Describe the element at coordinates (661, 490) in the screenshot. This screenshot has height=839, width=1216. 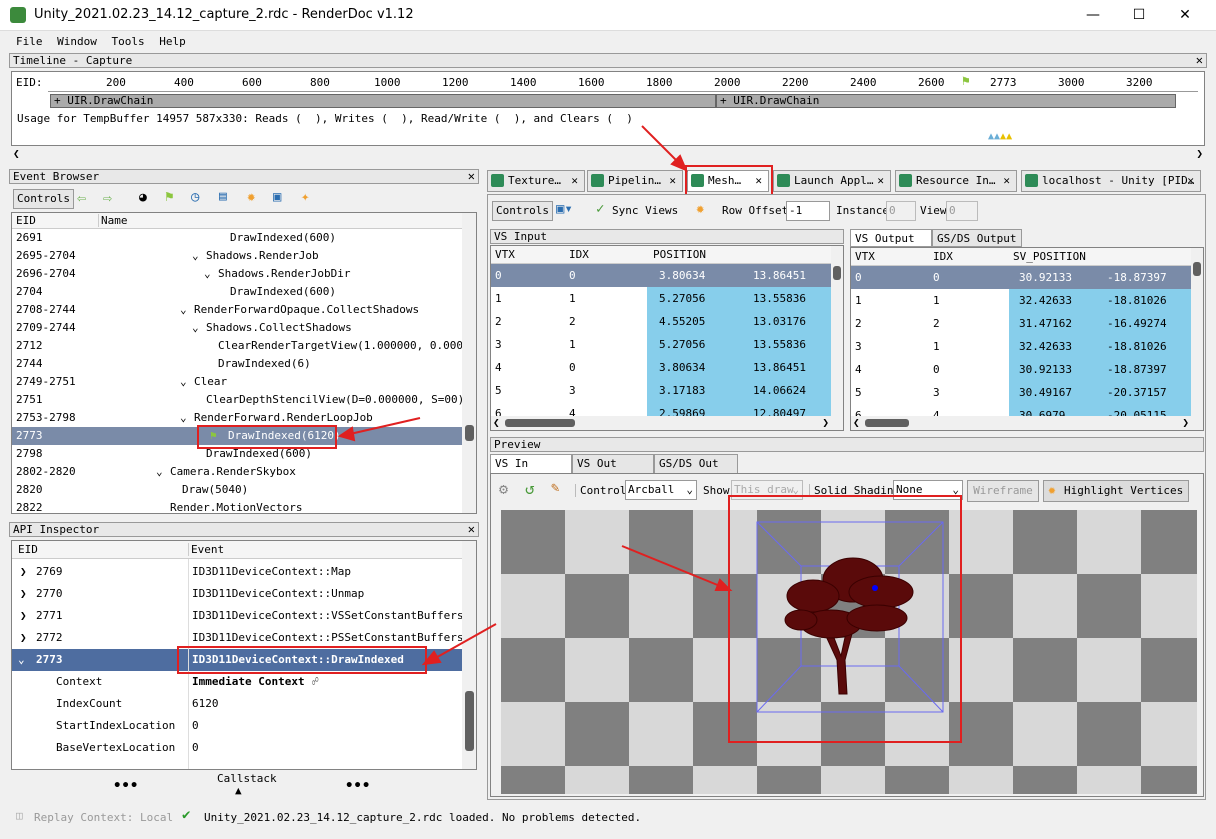
I see `camera-mode-select: Arcball ⌄` at that location.